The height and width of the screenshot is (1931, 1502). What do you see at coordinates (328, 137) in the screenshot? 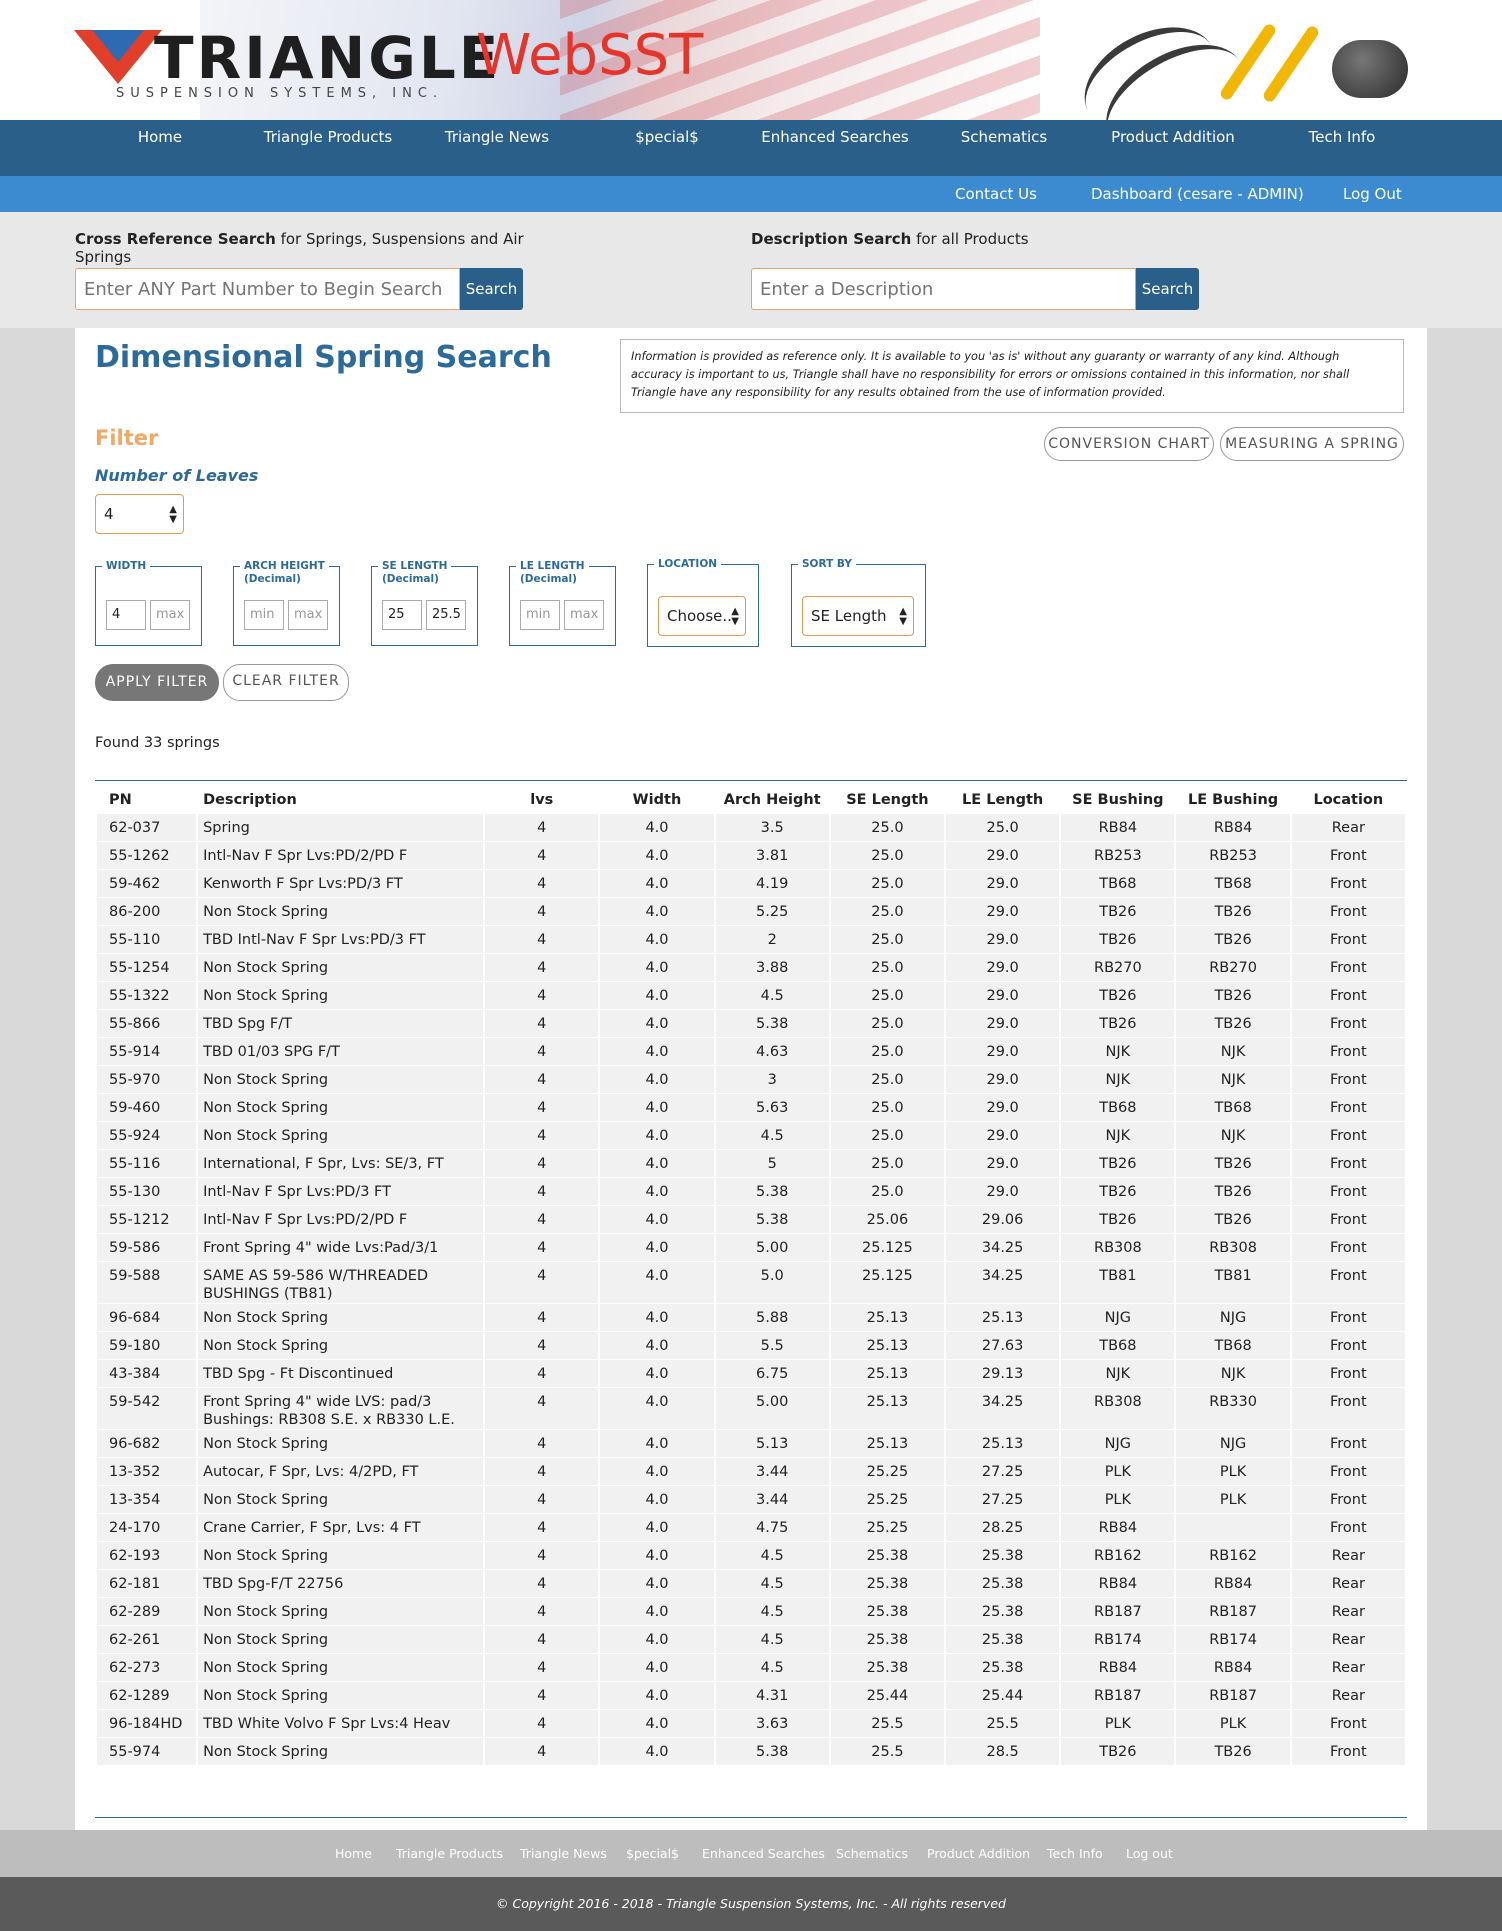
I see `nav-triangle-products: Triangle Products` at bounding box center [328, 137].